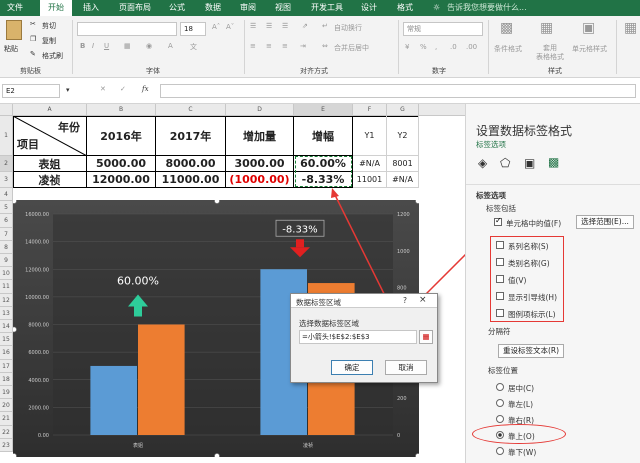 This screenshot has height=463, width=640. I want to click on function-icon: fx, so click(145, 89).